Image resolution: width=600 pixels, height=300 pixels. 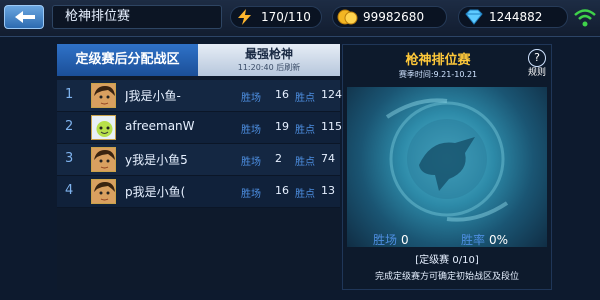 What do you see at coordinates (198, 192) in the screenshot?
I see `leaderboard-row: 4 p我是小鱼( 胜场 16 胜点 13` at bounding box center [198, 192].